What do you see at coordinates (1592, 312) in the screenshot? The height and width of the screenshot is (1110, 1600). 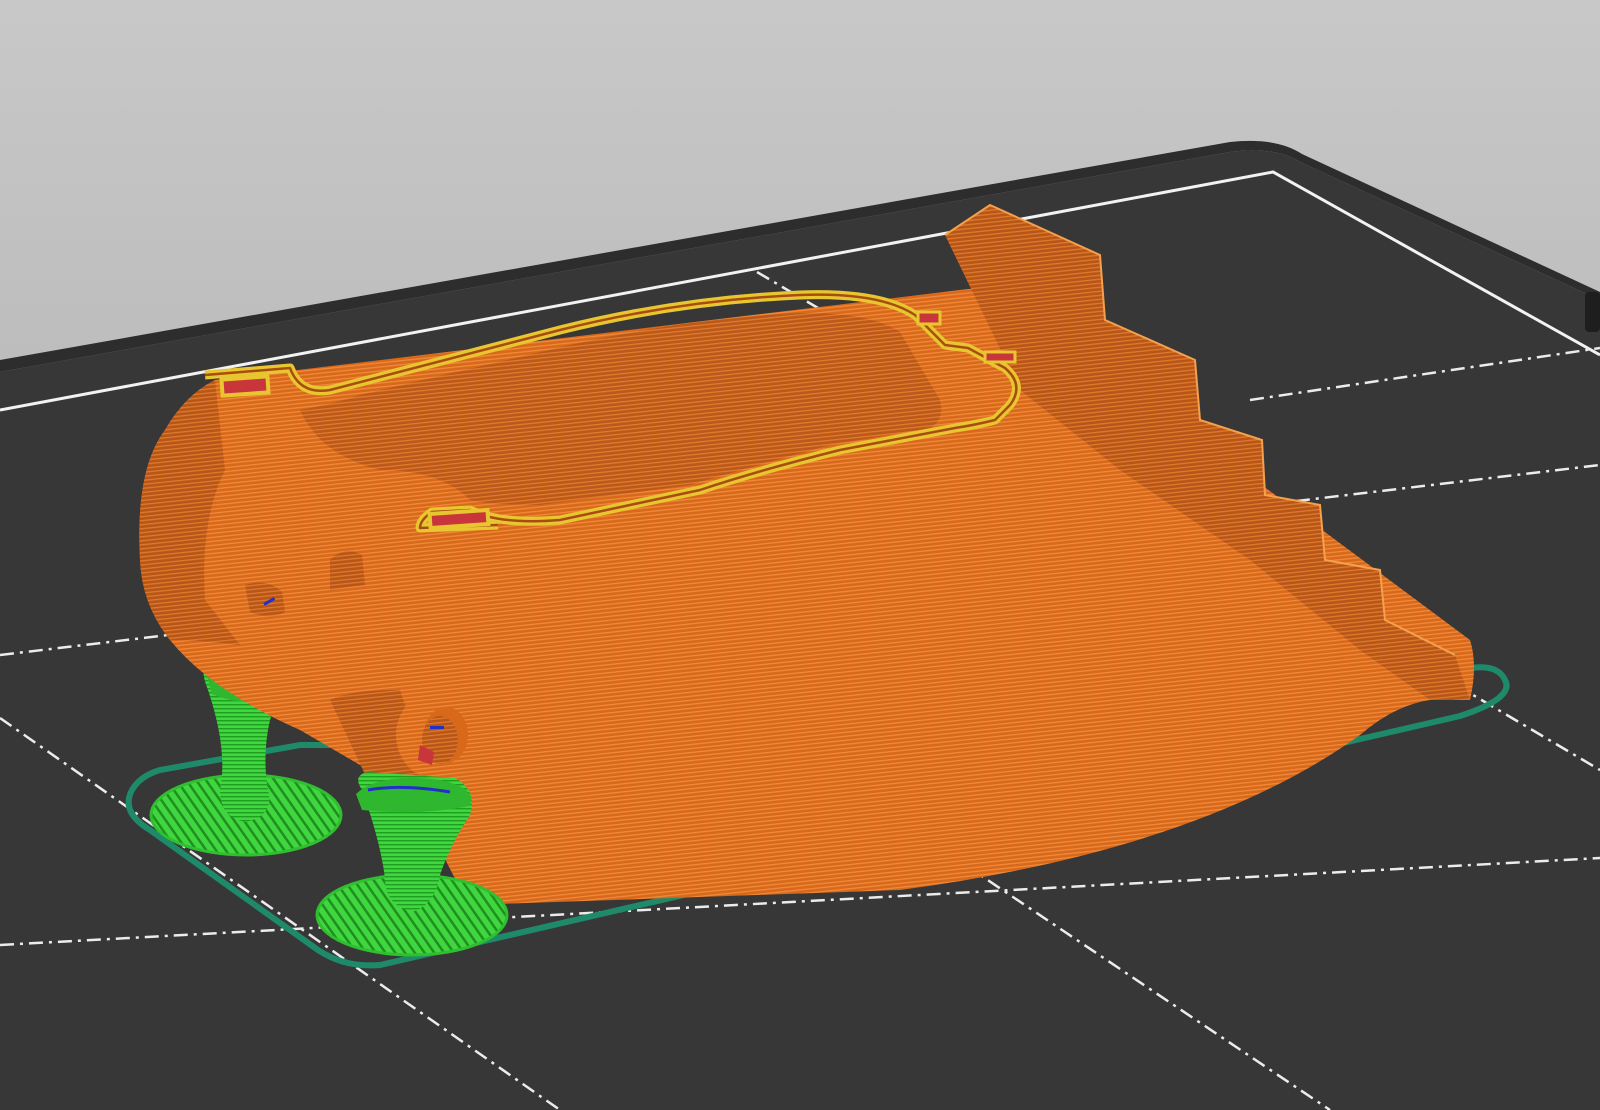 I see `bed-corner-knob` at bounding box center [1592, 312].